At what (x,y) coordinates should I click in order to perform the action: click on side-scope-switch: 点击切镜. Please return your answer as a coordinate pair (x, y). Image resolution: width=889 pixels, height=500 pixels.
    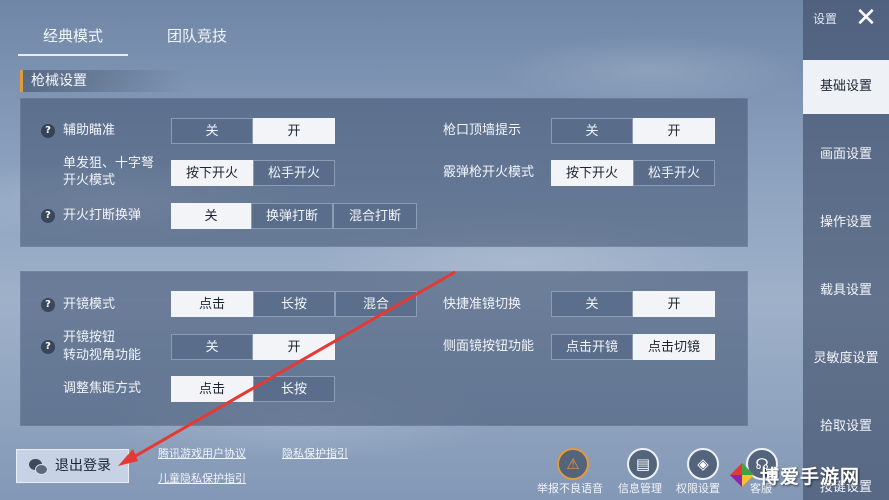
    Looking at the image, I should click on (674, 347).